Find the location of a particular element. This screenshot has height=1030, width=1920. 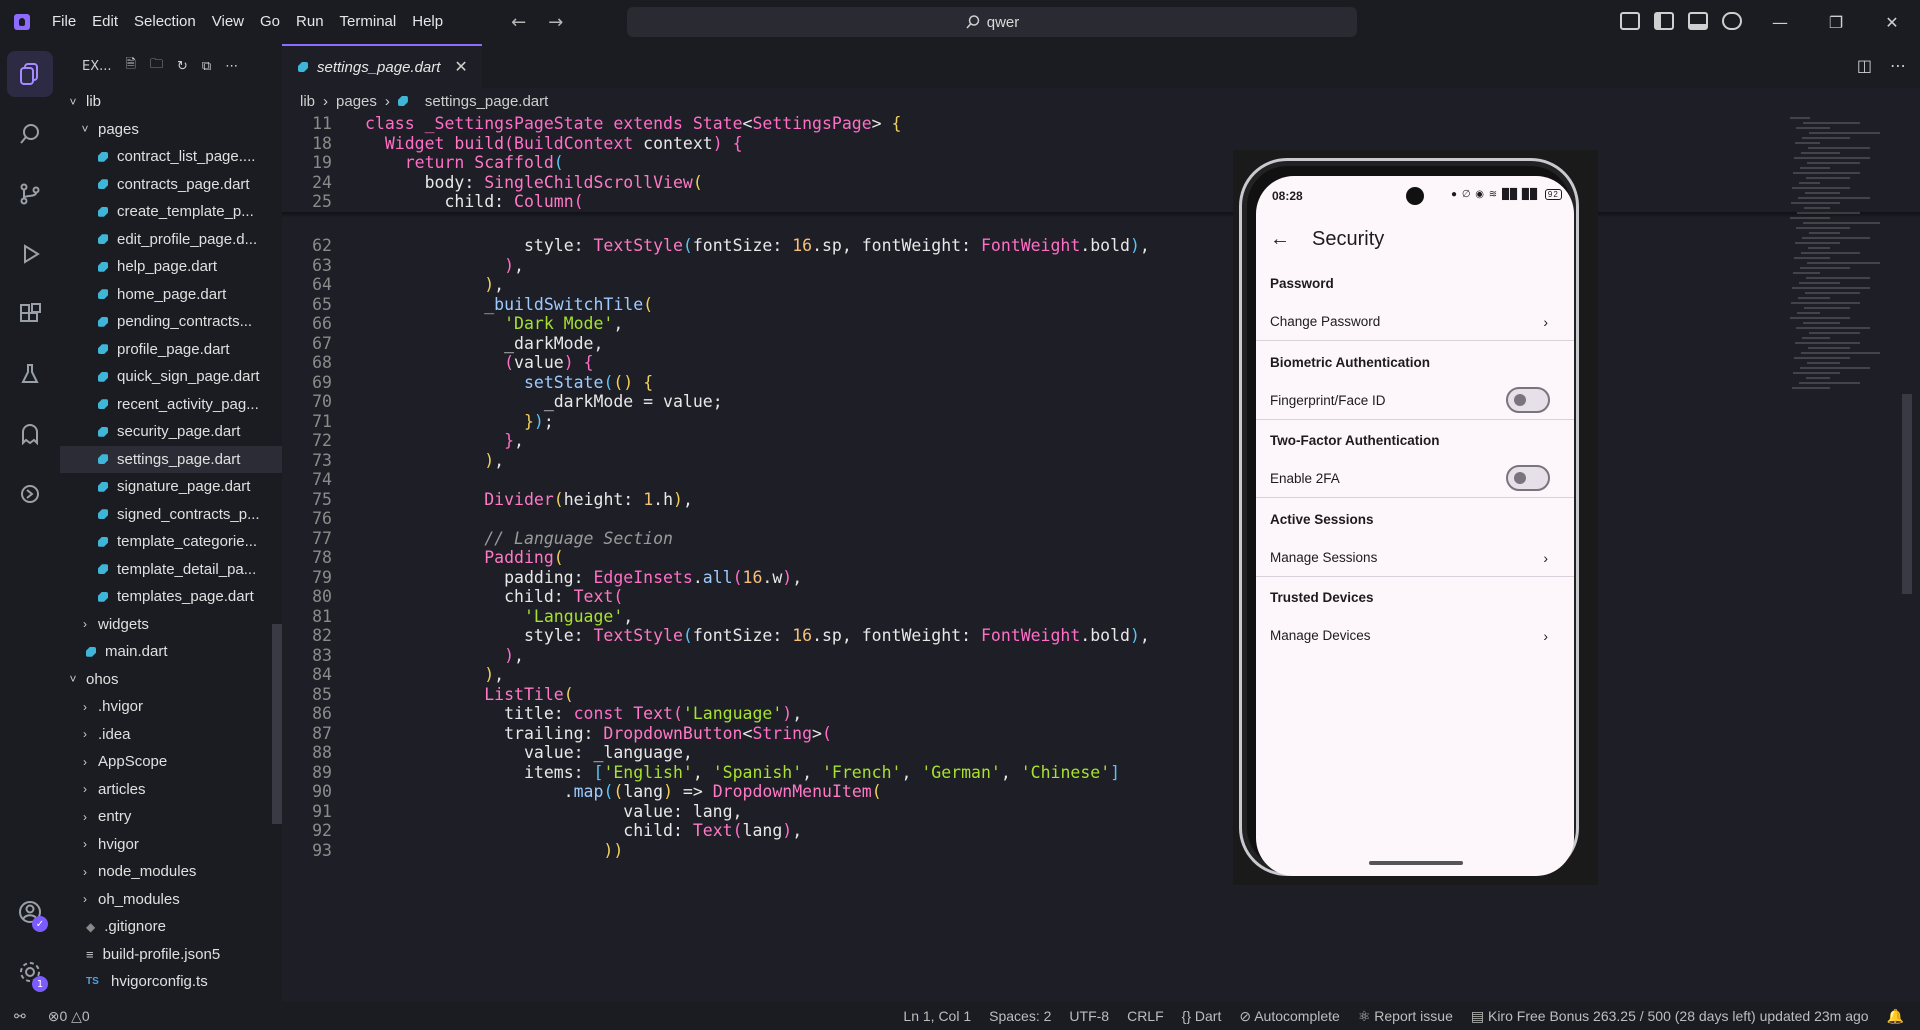

tree-file: signature_page.dart is located at coordinates (171, 487).